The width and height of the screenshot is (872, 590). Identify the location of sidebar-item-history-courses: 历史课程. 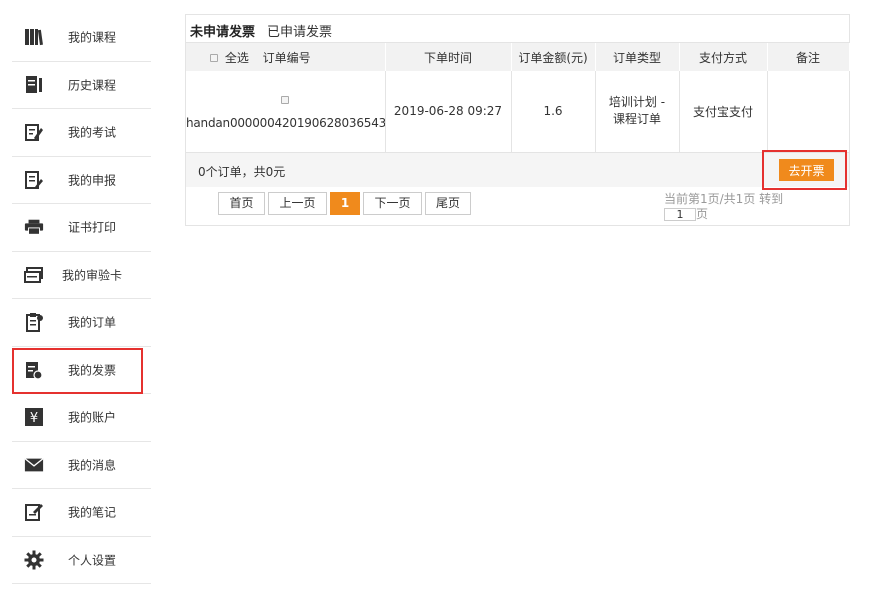
(81, 85).